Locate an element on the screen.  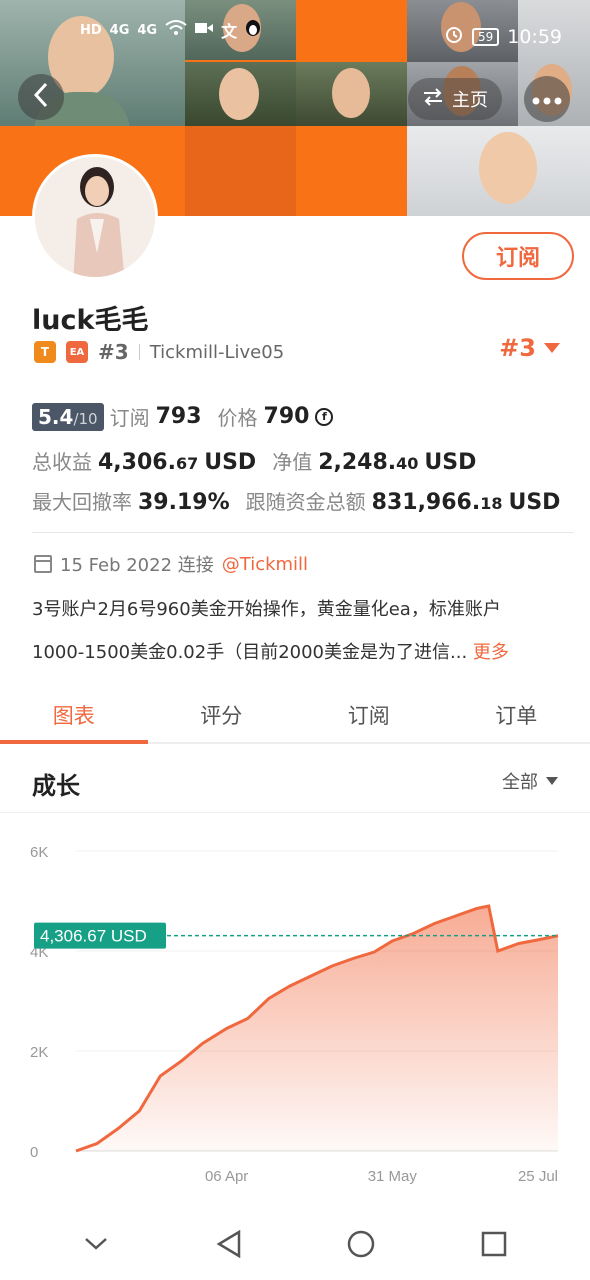
price-label: 价格 is located at coordinates (237, 418).